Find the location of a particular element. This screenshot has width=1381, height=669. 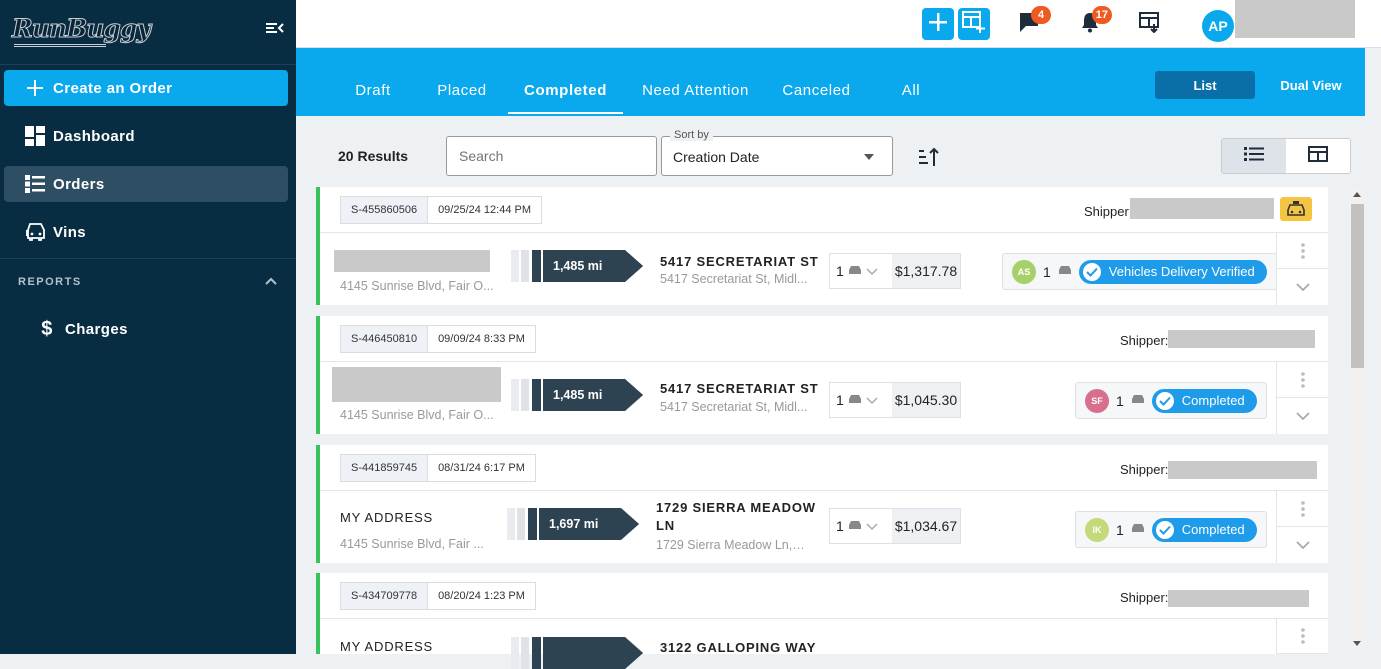

dollar-icon: $ is located at coordinates (47, 328).